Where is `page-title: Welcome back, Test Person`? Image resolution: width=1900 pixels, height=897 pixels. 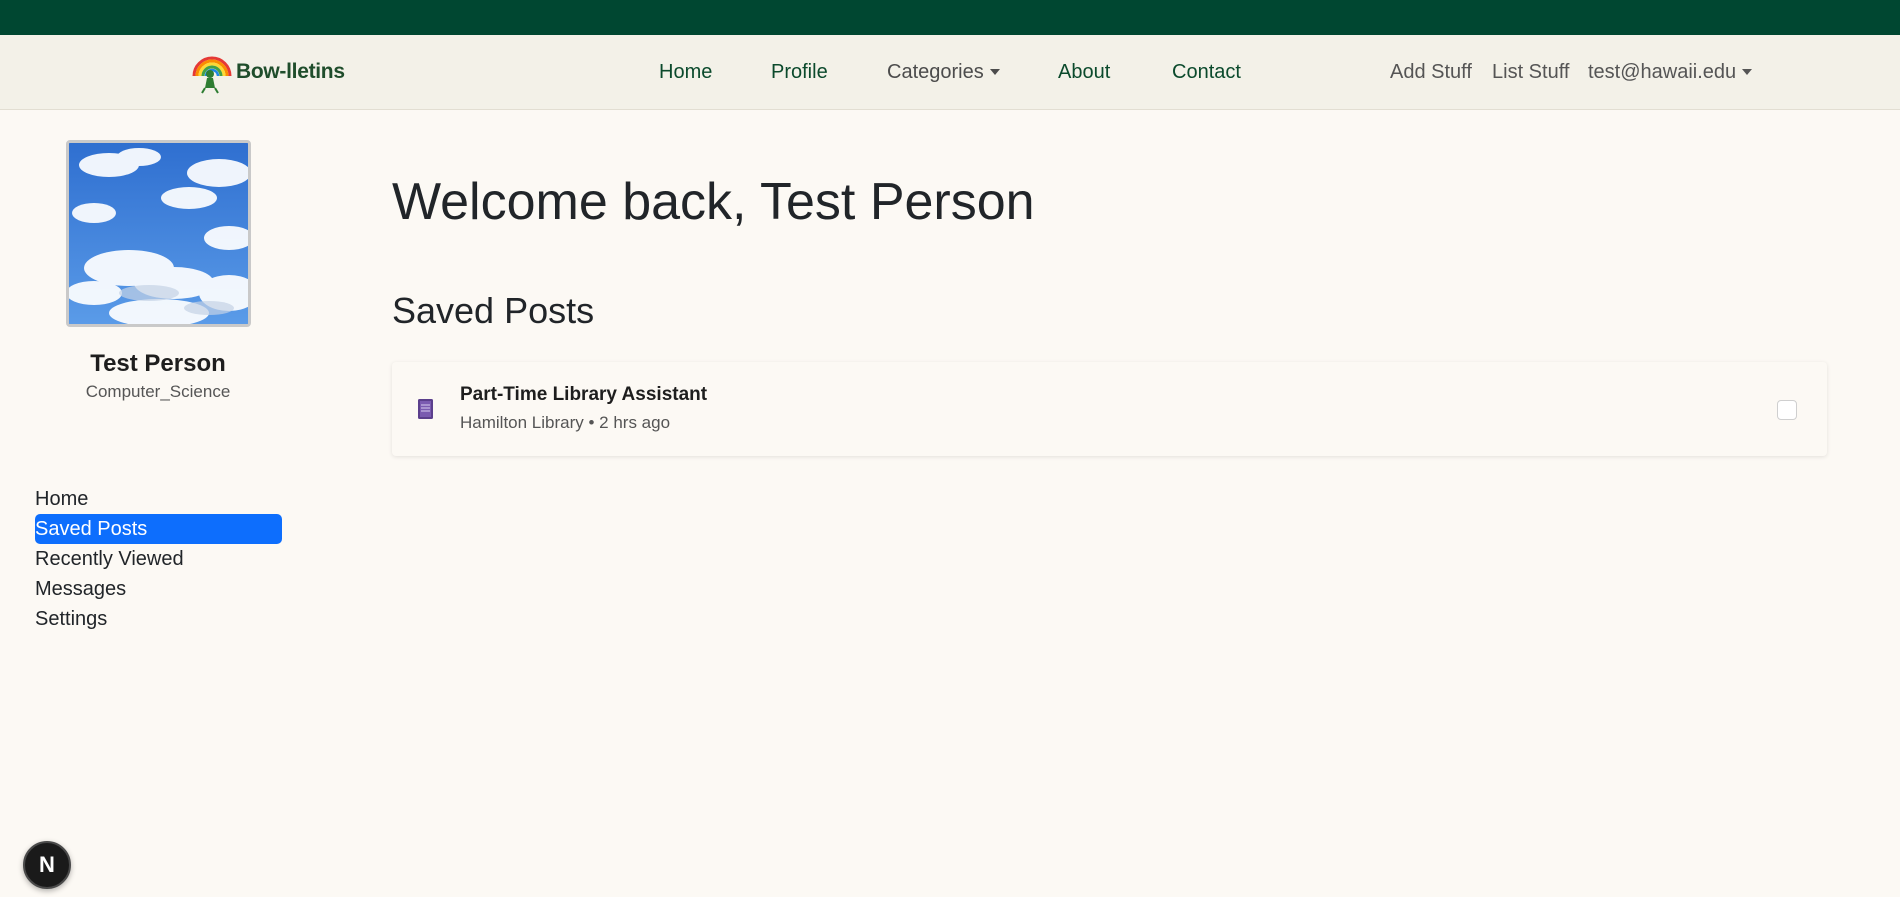
page-title: Welcome back, Test Person is located at coordinates (713, 202).